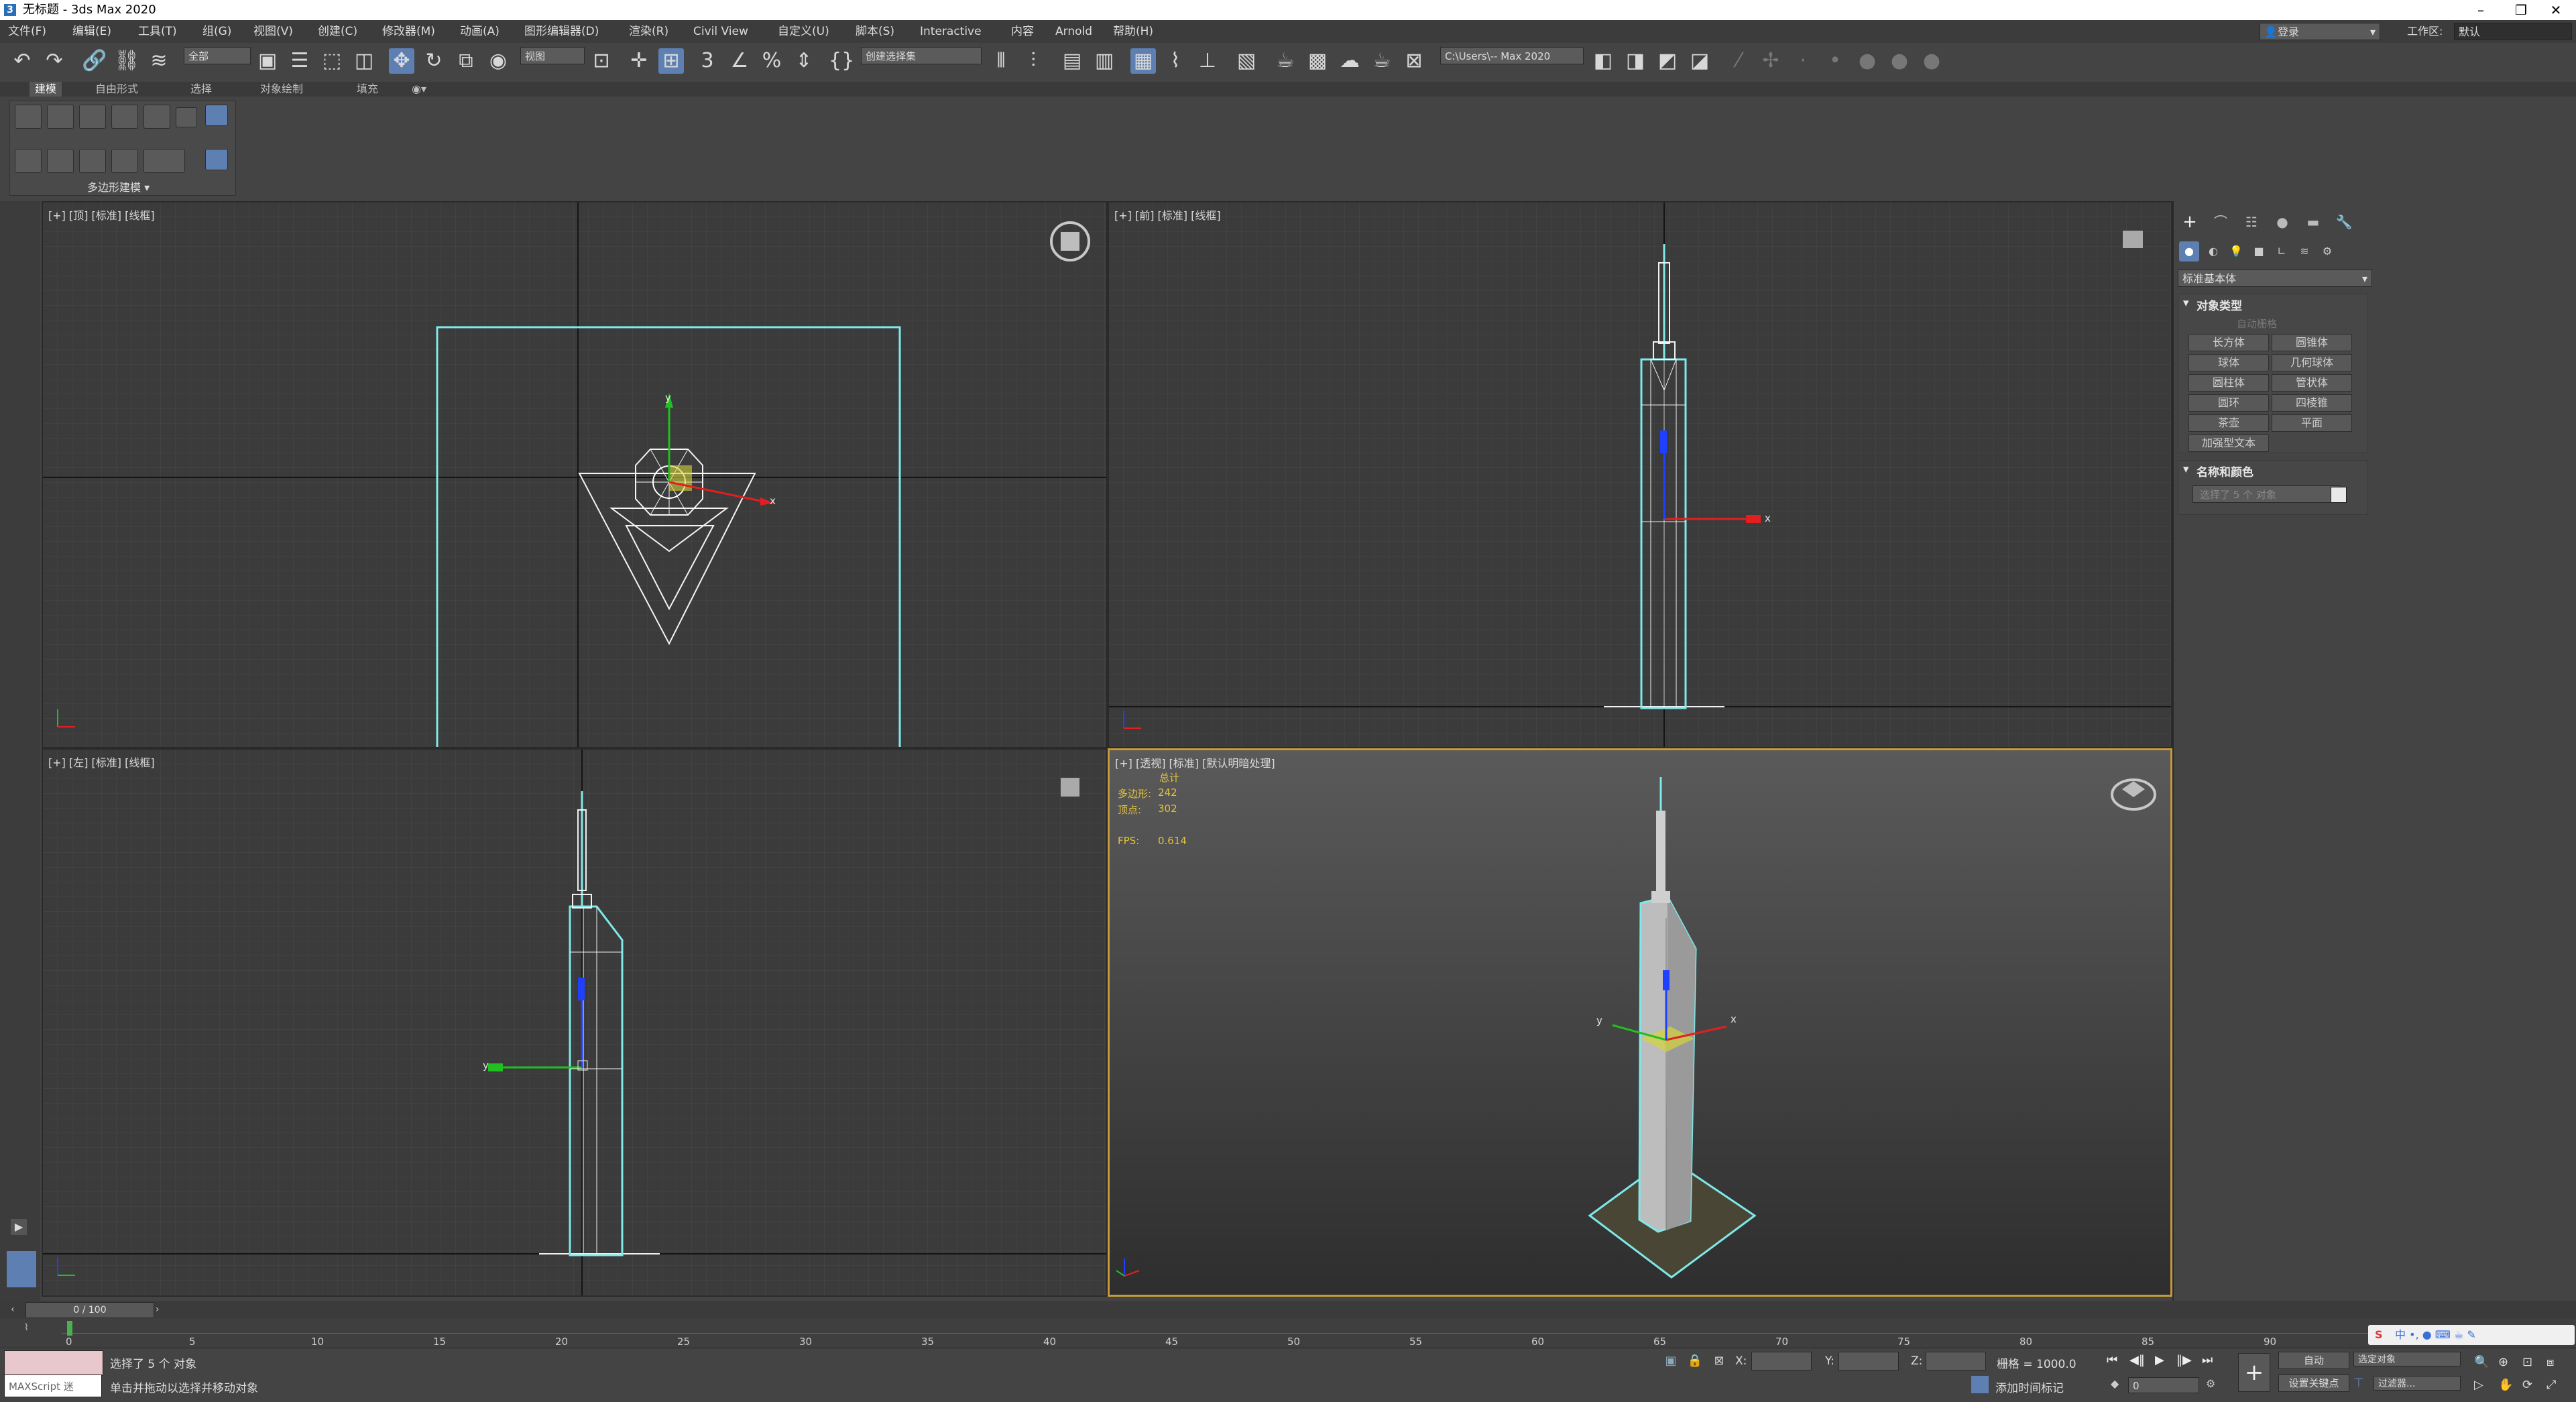  I want to click on pivot-center-icon: ⊡, so click(601, 61).